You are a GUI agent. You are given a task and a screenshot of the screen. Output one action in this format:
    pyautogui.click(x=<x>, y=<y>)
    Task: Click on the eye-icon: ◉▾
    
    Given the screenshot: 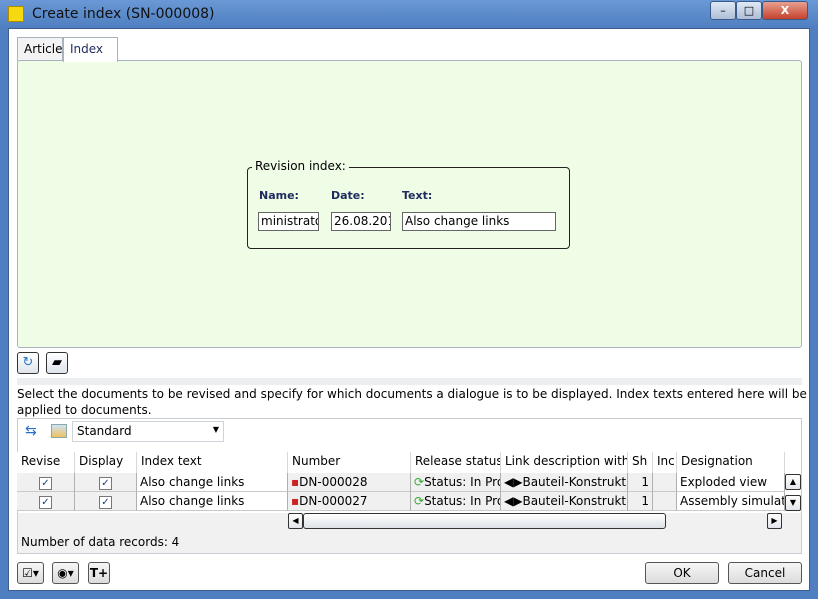 What is the action you would take?
    pyautogui.click(x=65, y=573)
    